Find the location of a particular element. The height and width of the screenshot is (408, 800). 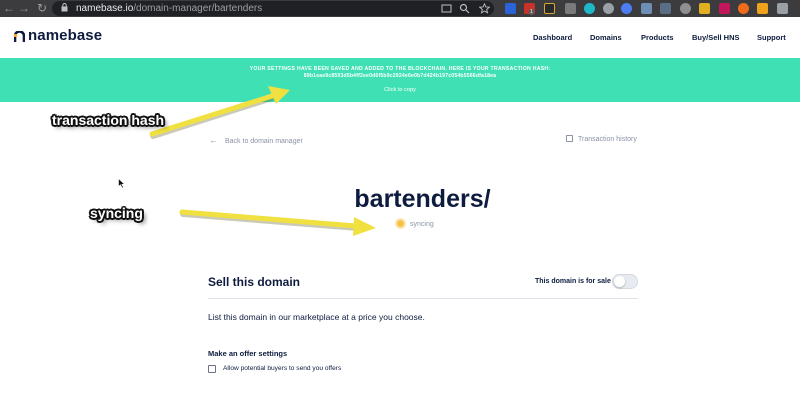

extension-3-icon is located at coordinates (549, 8).